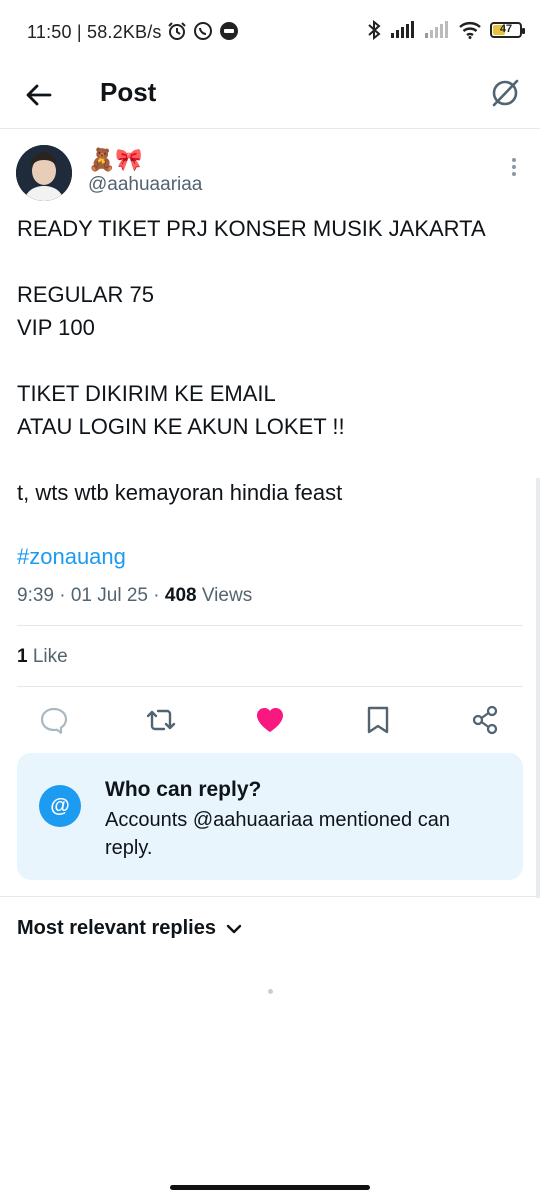 The width and height of the screenshot is (540, 1200). I want to click on alarm-icon, so click(177, 31).